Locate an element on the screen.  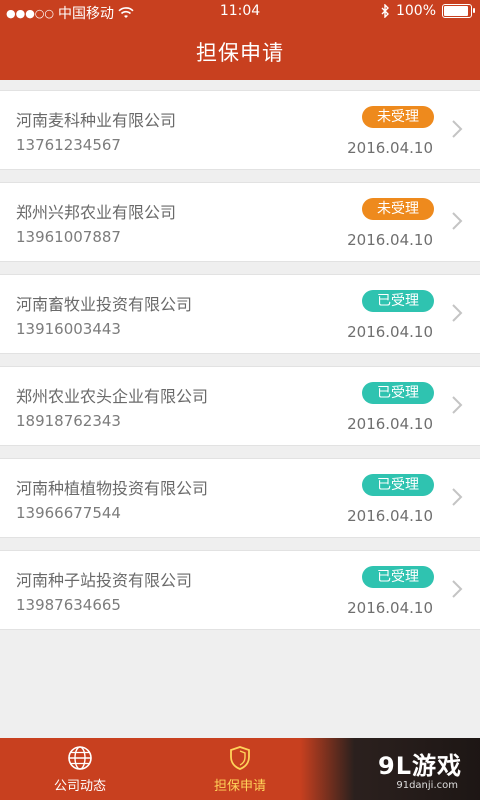
company-name: 郑州兴邦农业有限公司 is located at coordinates (96, 212).